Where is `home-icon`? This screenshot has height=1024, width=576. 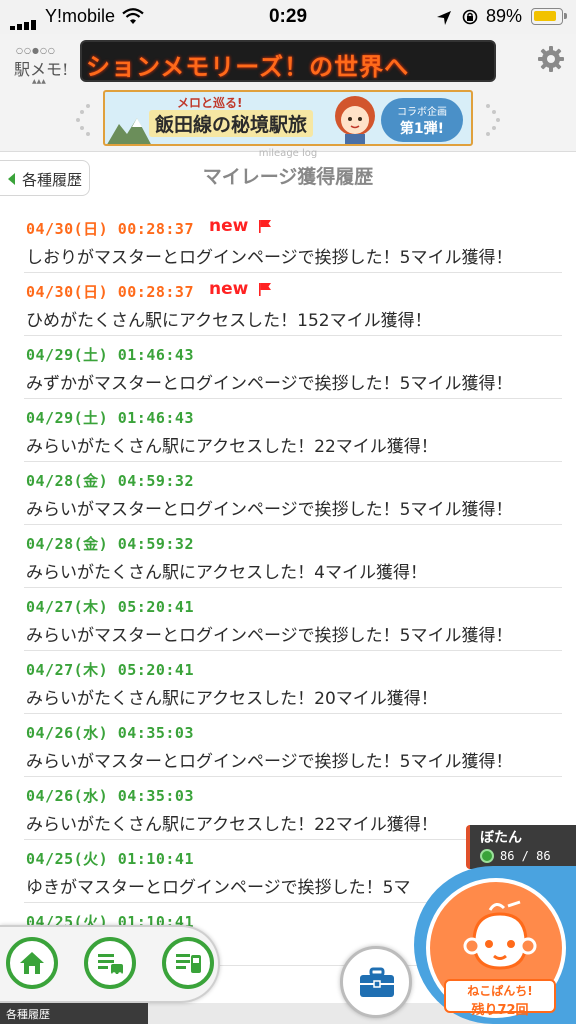
home-icon is located at coordinates (32, 963).